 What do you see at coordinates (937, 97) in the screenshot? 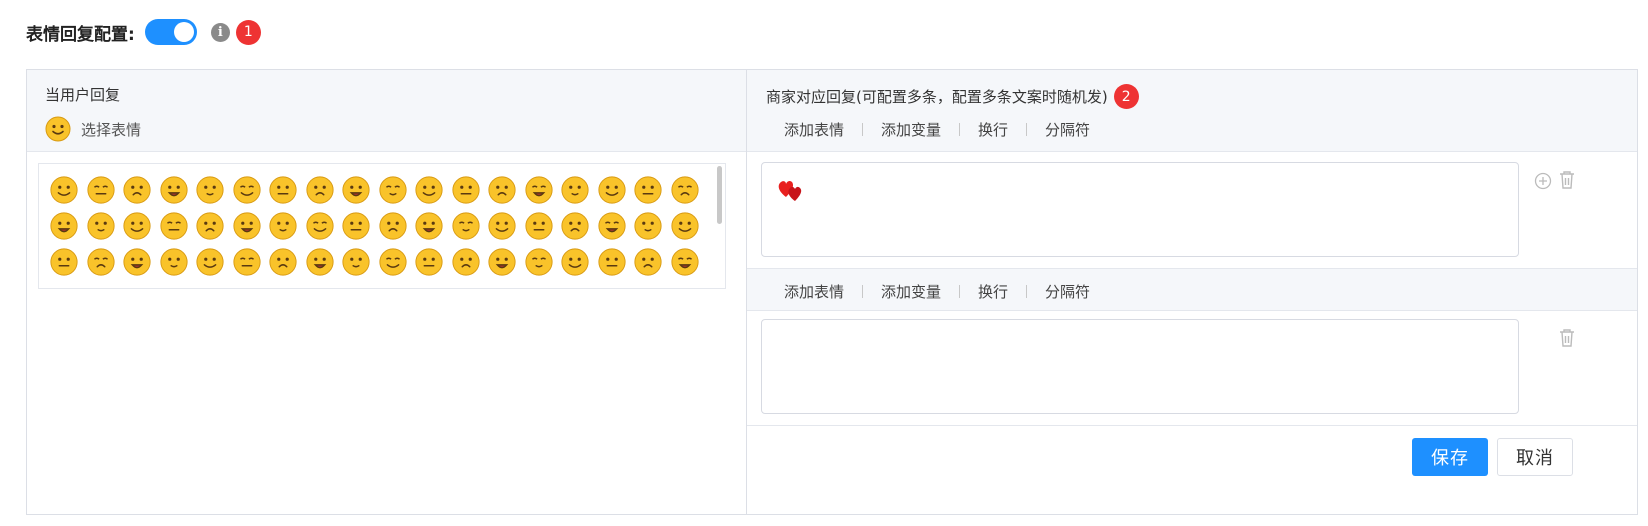
I see `merchant-reply-title: 商家对应回复(可配置多条，配置多条文案时随机发)` at bounding box center [937, 97].